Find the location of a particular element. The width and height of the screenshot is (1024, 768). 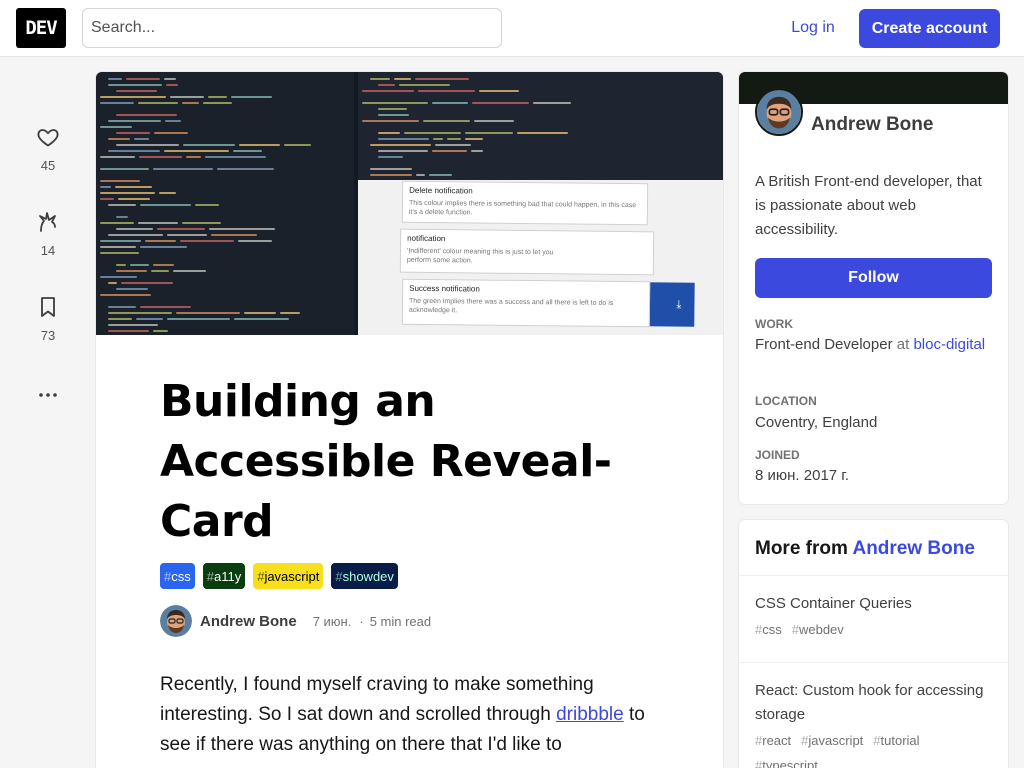

more-options-button is located at coordinates (48, 395).